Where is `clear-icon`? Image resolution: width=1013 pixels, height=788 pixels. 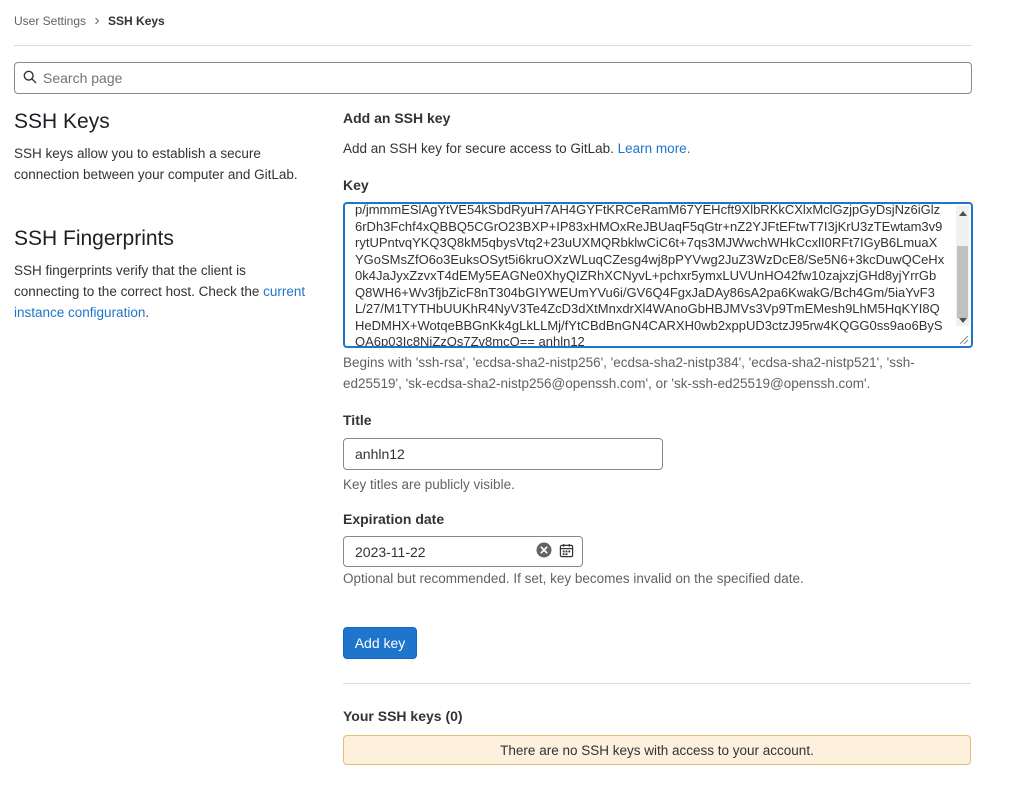 clear-icon is located at coordinates (544, 551).